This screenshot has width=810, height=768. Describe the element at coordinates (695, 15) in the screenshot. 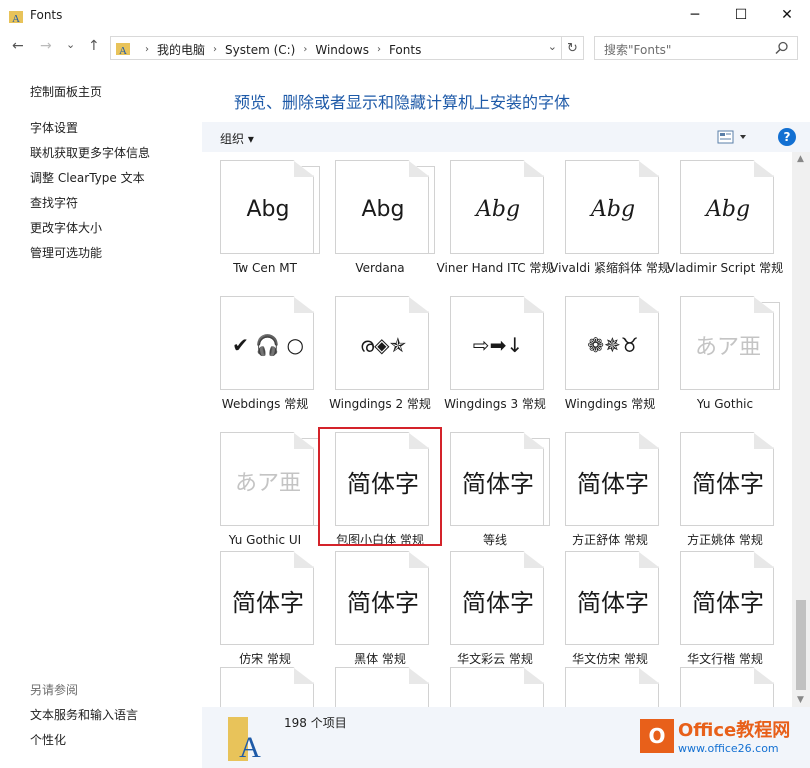

I see `minimize-button: ─` at that location.